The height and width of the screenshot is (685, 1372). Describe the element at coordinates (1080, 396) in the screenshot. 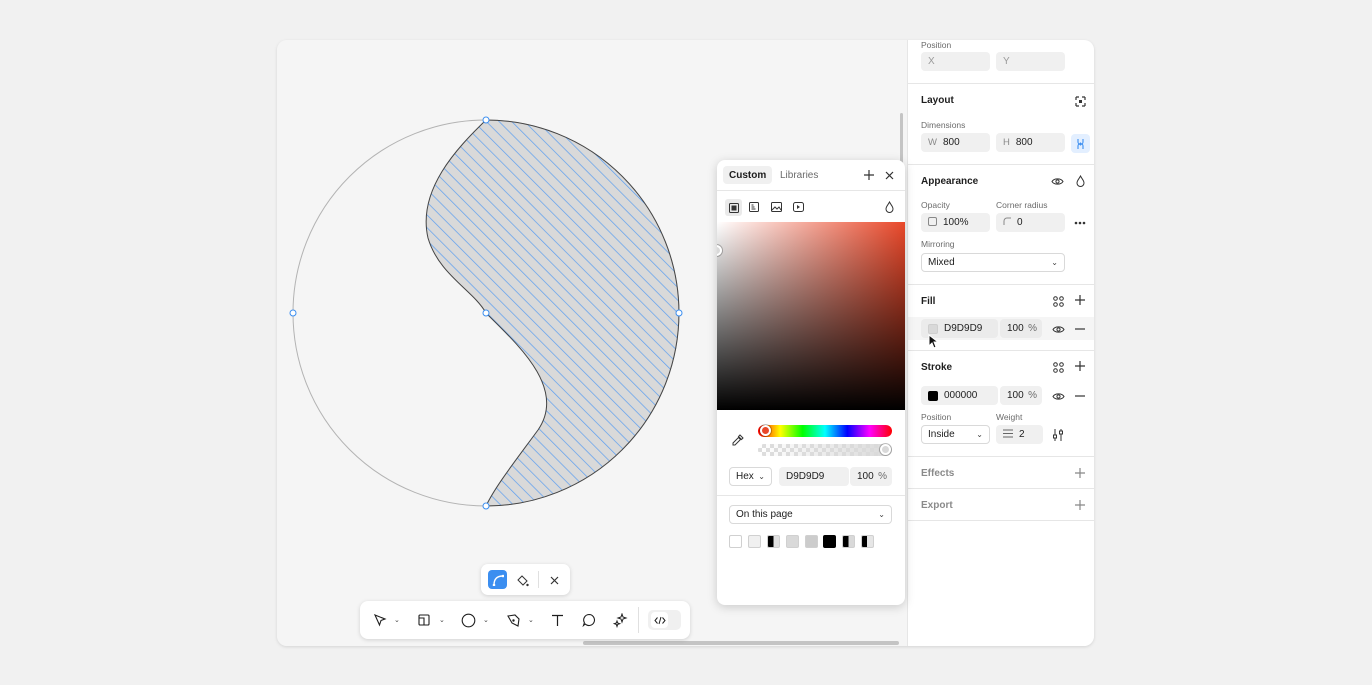

I see `remove-stroke-minus-icon` at that location.